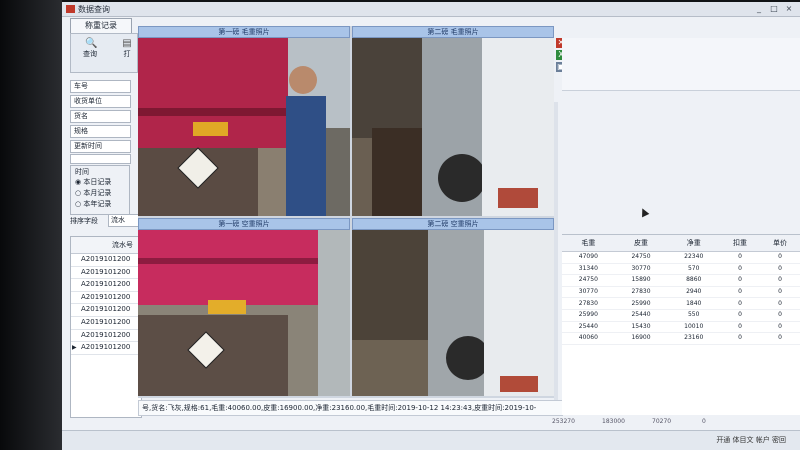  What do you see at coordinates (74, 348) in the screenshot?
I see `current-row-icon: ▶` at bounding box center [74, 348].